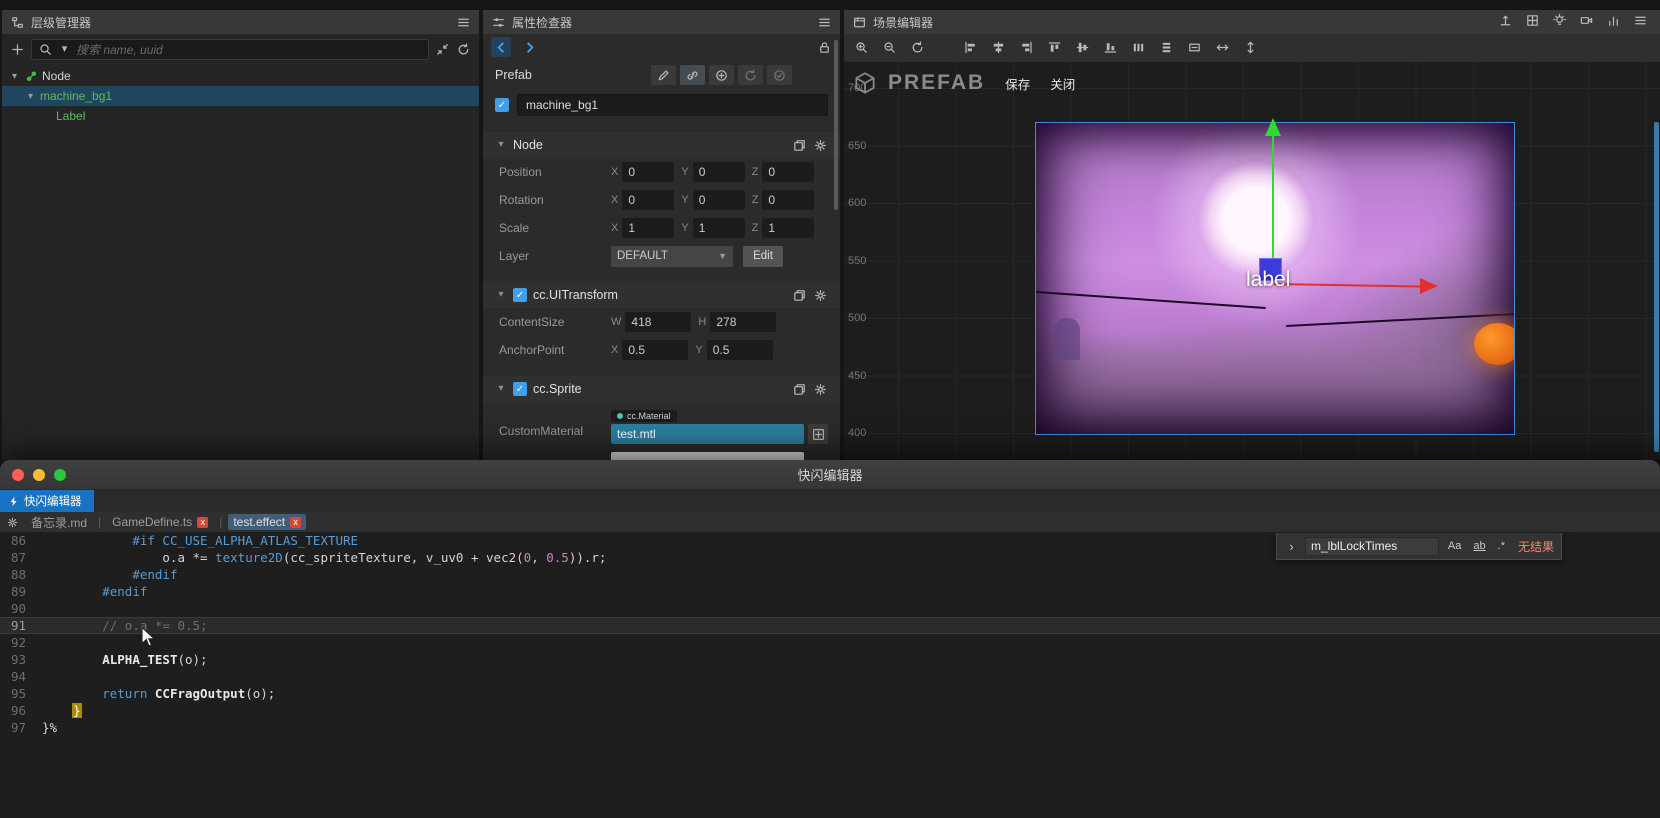  What do you see at coordinates (830, 574) in the screenshot?
I see `code-line: 88 #endif` at bounding box center [830, 574].